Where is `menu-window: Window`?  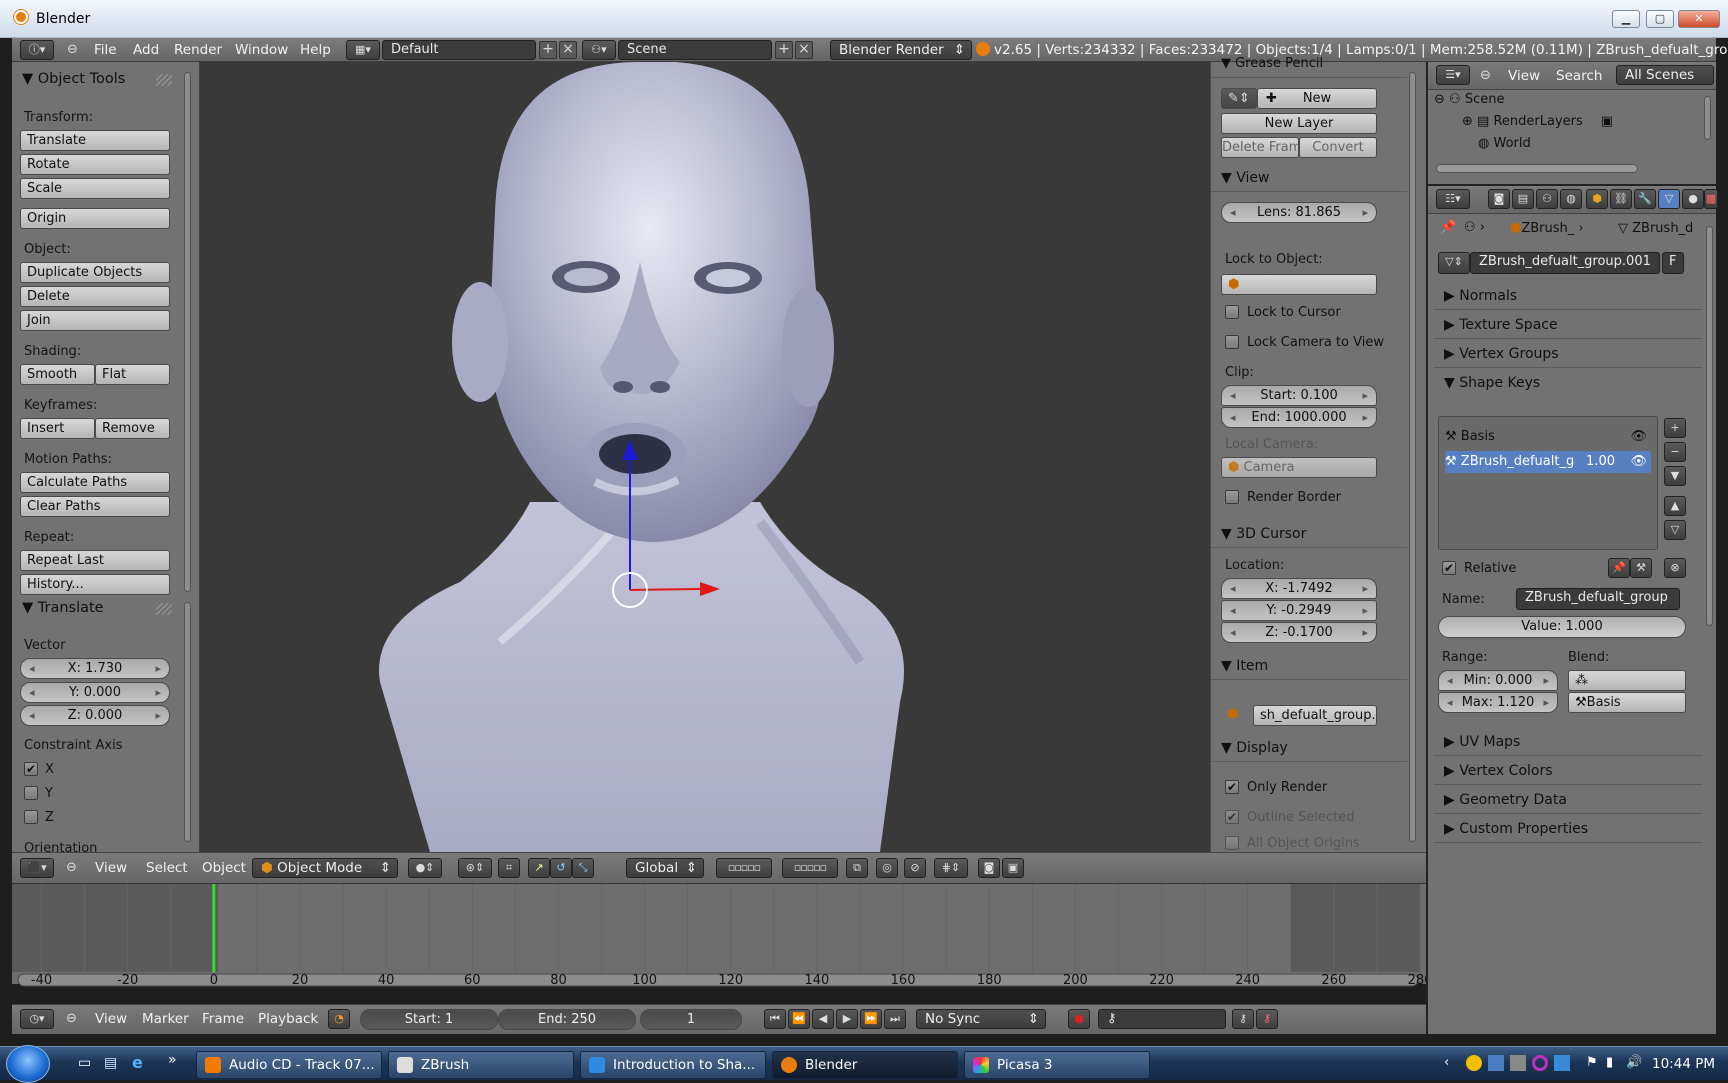
menu-window: Window is located at coordinates (261, 50).